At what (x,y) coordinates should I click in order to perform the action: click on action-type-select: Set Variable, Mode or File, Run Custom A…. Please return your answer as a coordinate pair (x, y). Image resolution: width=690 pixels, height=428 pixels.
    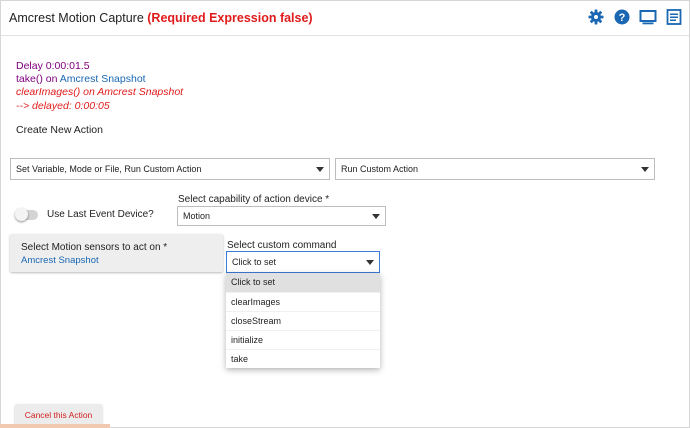
    Looking at the image, I should click on (170, 169).